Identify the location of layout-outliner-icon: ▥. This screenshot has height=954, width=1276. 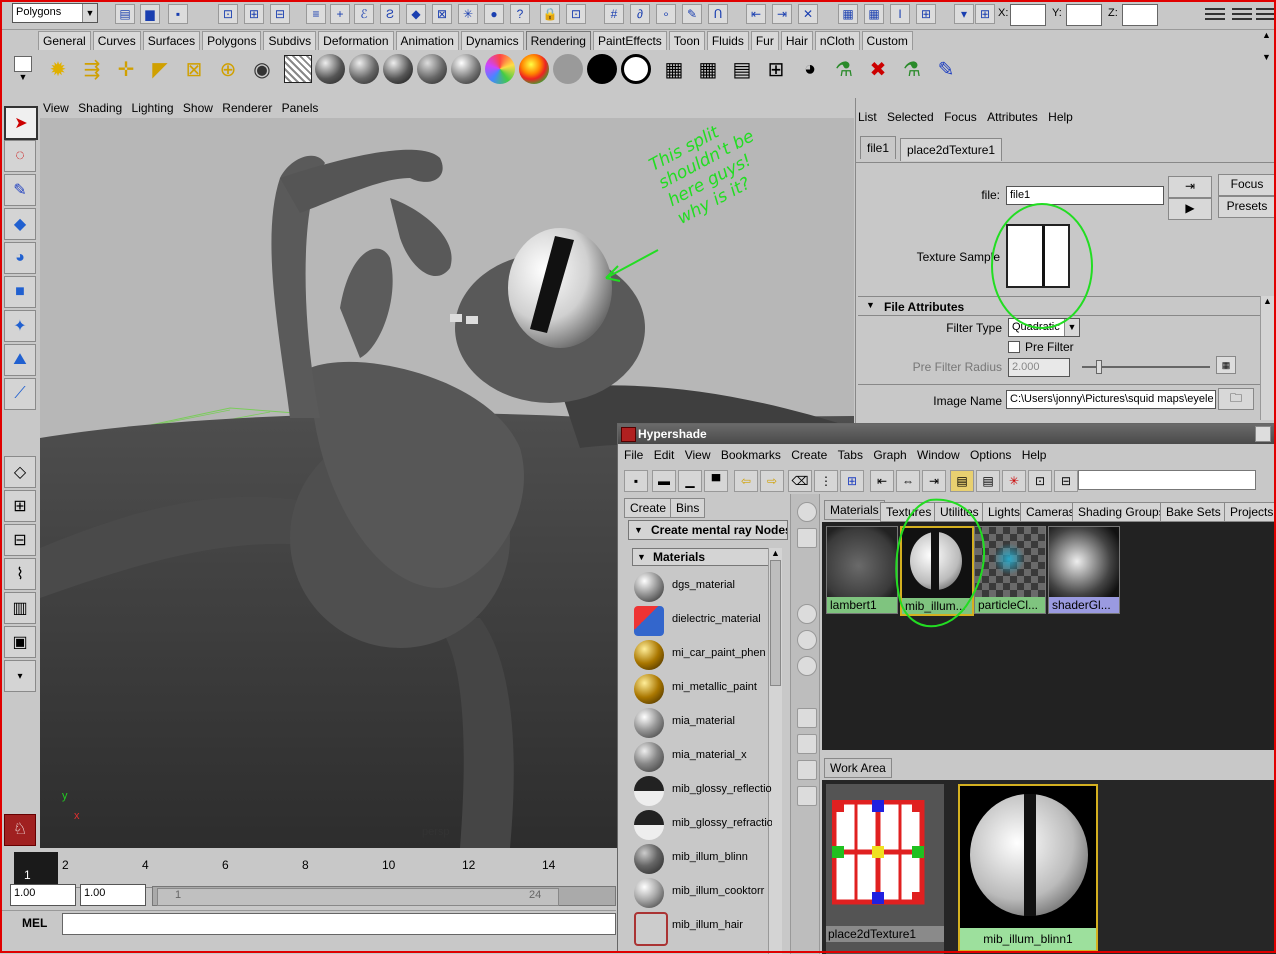
(20, 608).